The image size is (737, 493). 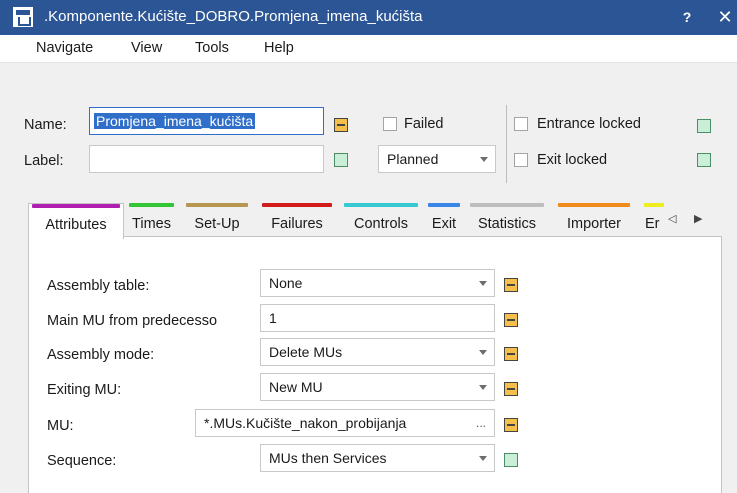 What do you see at coordinates (511, 425) in the screenshot?
I see `mu-indicator-icon` at bounding box center [511, 425].